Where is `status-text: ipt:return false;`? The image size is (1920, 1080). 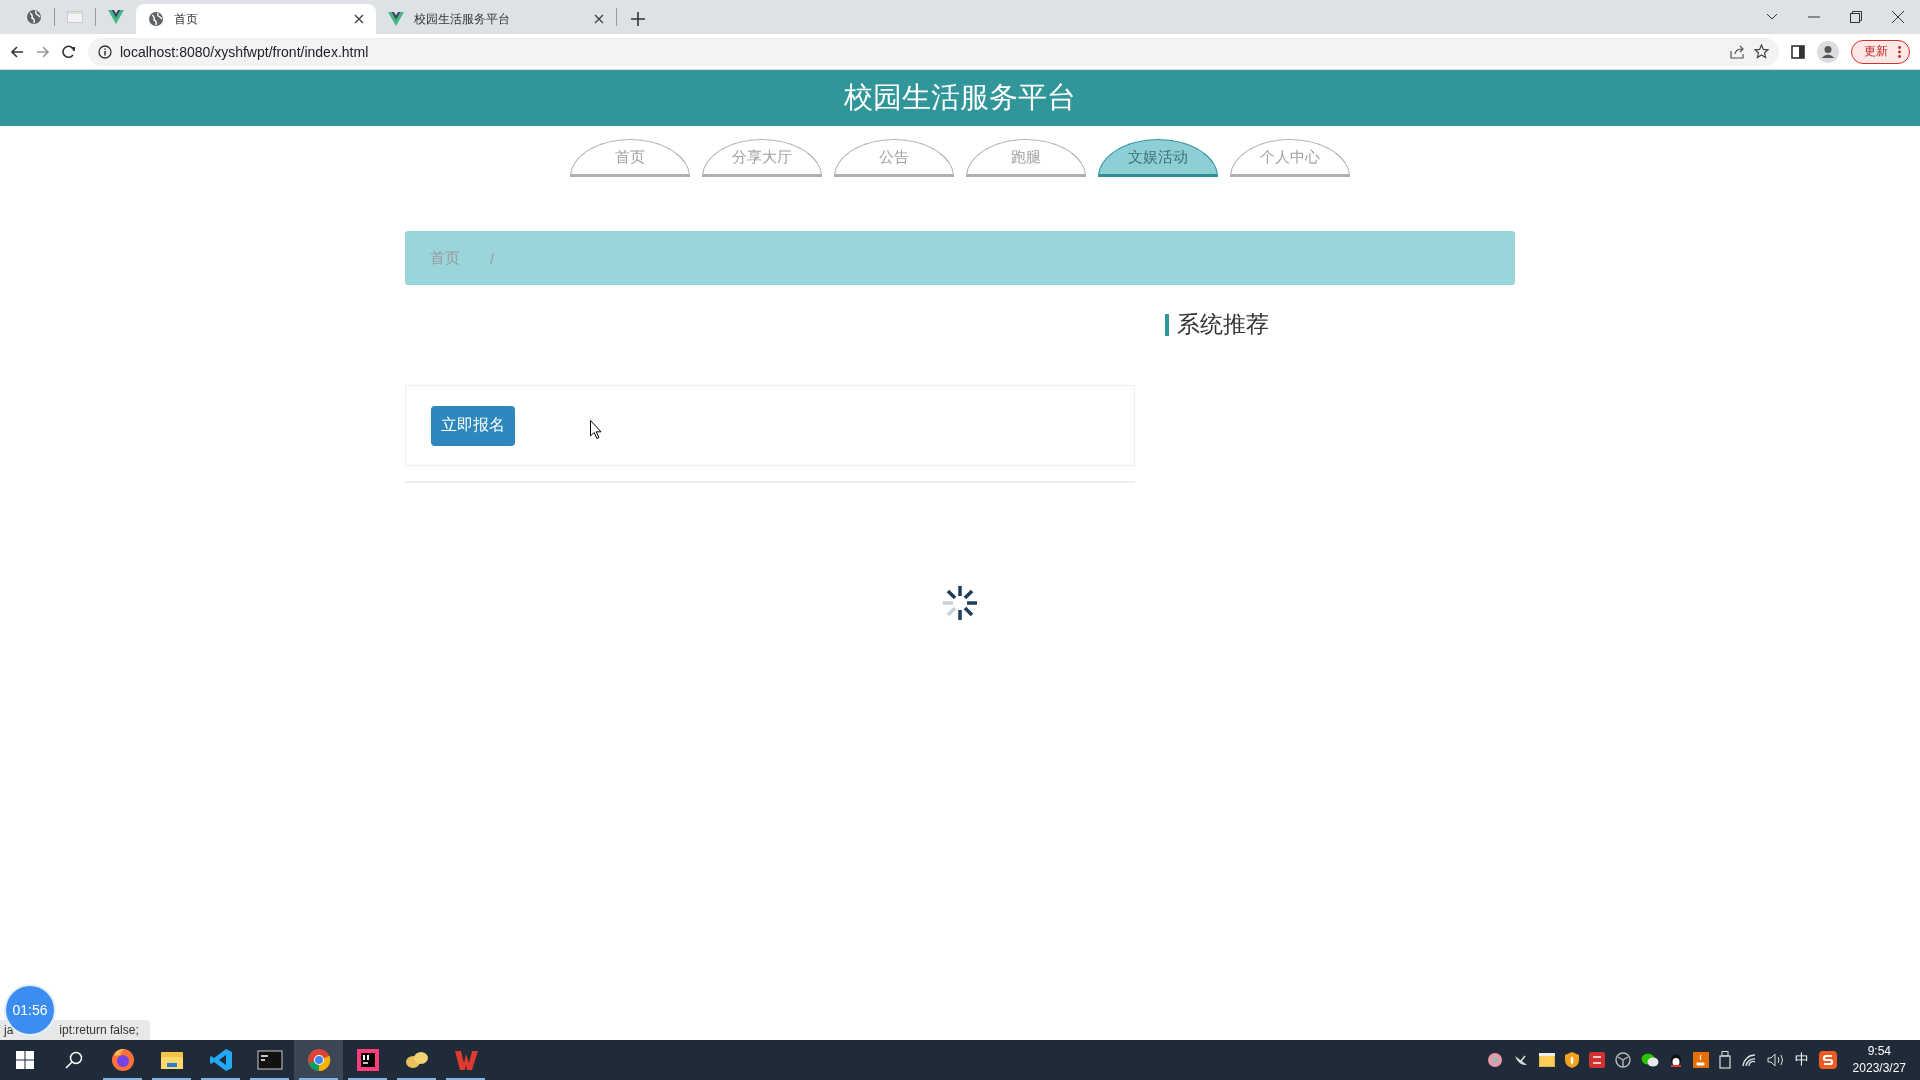 status-text: ipt:return false; is located at coordinates (99, 1030).